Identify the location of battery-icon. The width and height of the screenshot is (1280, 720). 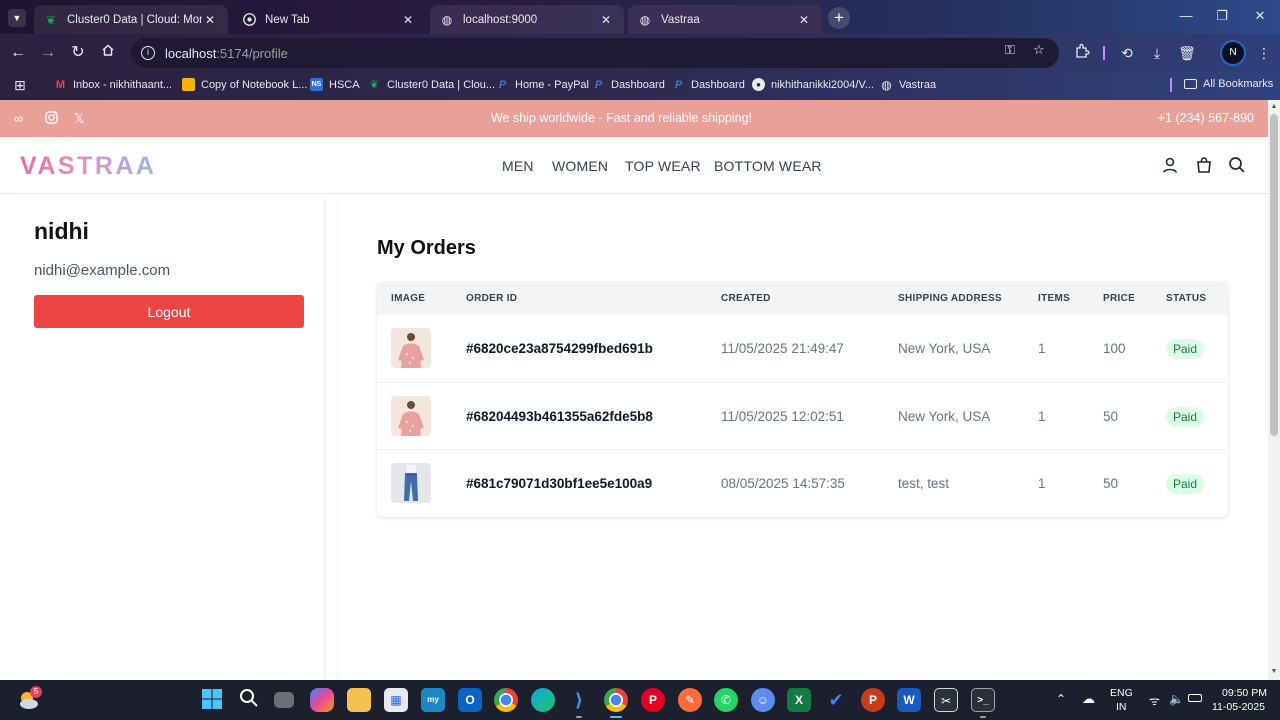
(1195, 698).